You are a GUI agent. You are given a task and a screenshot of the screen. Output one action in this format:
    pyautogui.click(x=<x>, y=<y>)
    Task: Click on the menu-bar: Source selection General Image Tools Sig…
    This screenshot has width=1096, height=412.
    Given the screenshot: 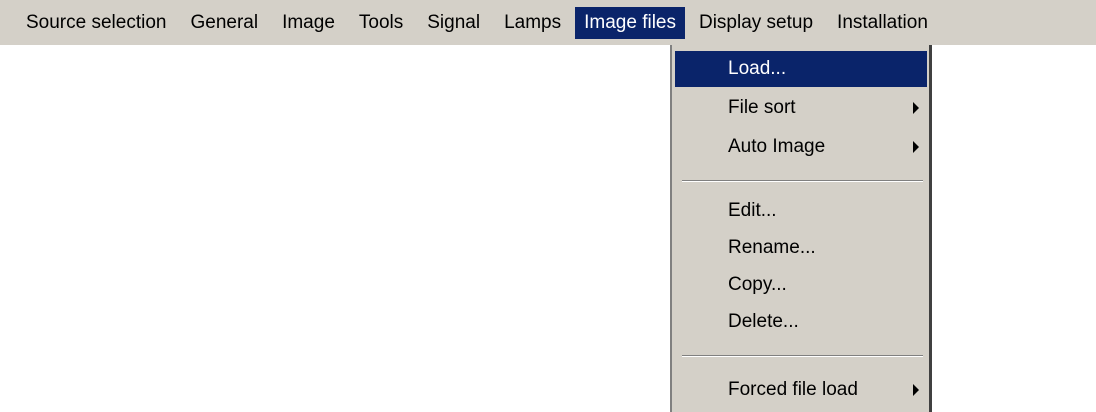 What is the action you would take?
    pyautogui.click(x=548, y=22)
    